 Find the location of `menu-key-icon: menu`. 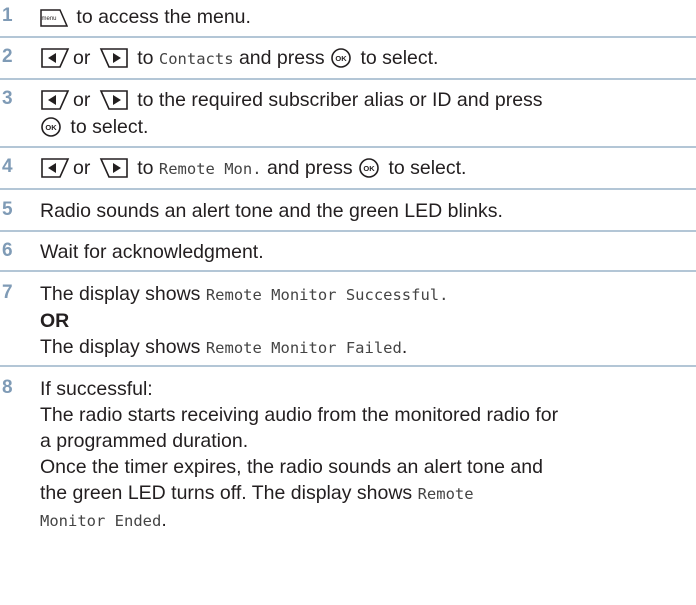

menu-key-icon: menu is located at coordinates (54, 18).